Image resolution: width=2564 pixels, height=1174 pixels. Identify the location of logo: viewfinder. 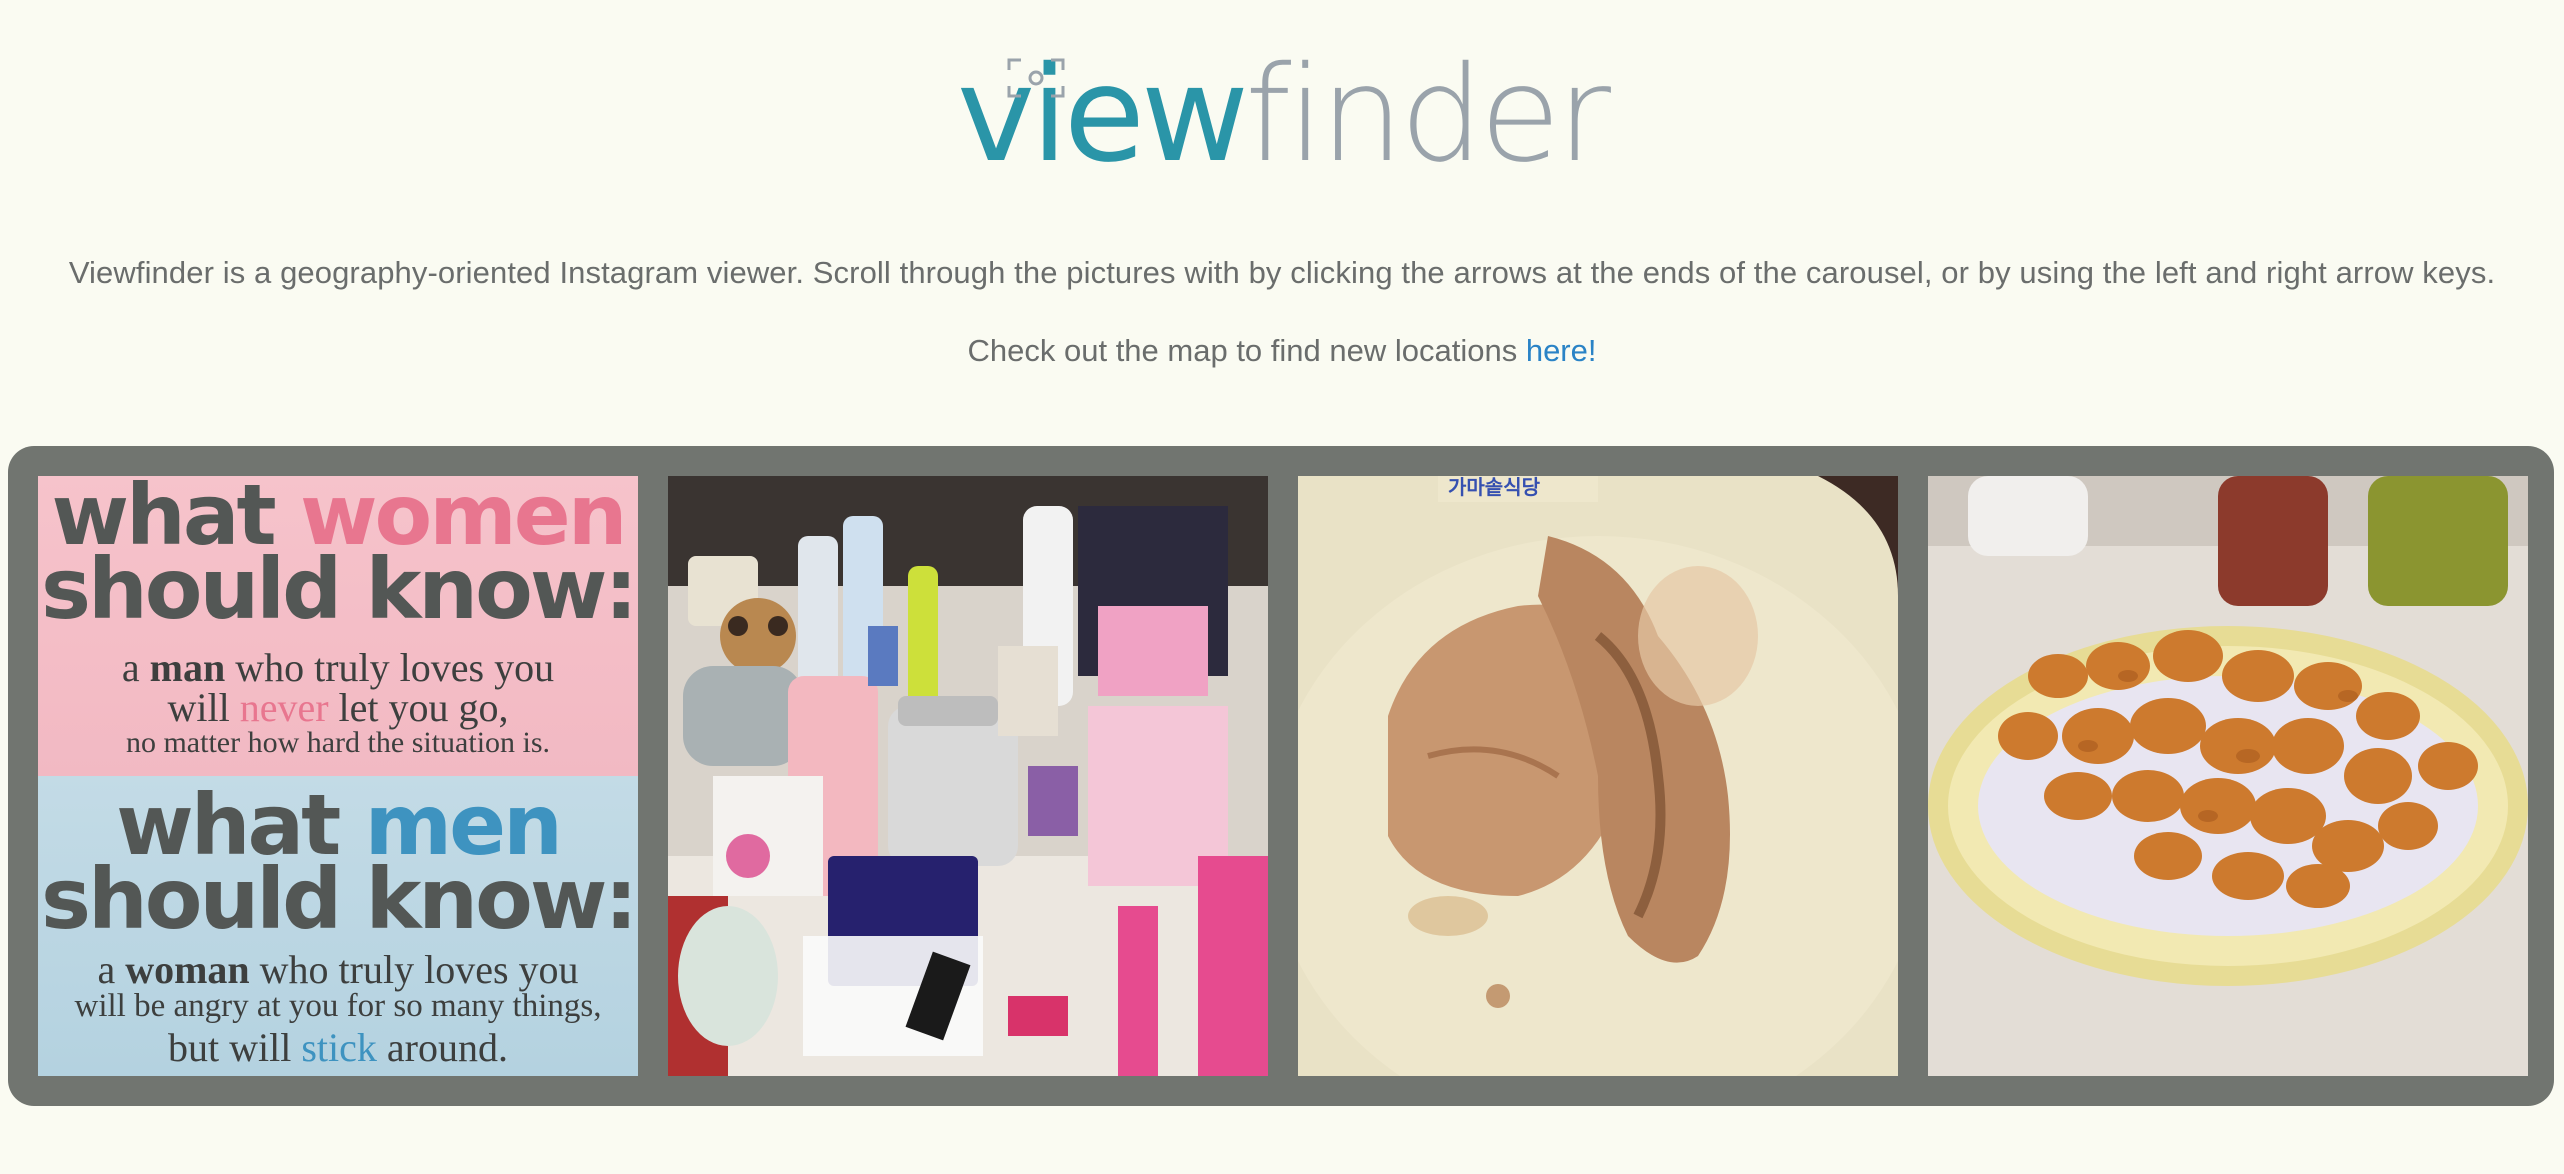
(1282, 115).